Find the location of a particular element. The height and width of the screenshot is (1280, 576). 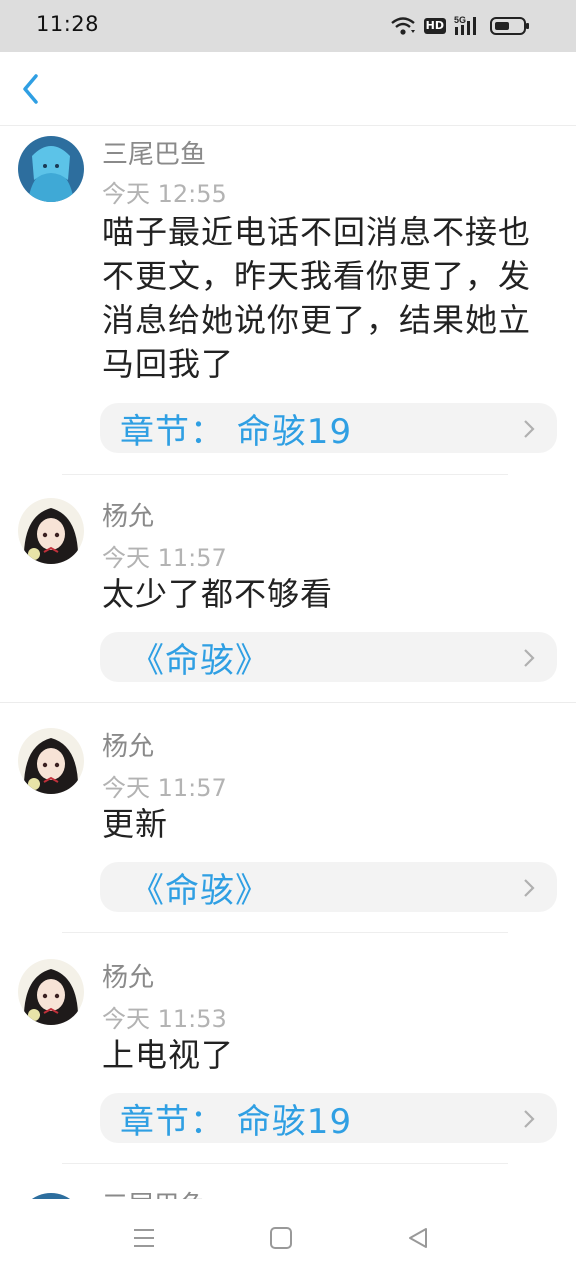

message-item: 三尾巴鱼 is located at coordinates (288, 1194).